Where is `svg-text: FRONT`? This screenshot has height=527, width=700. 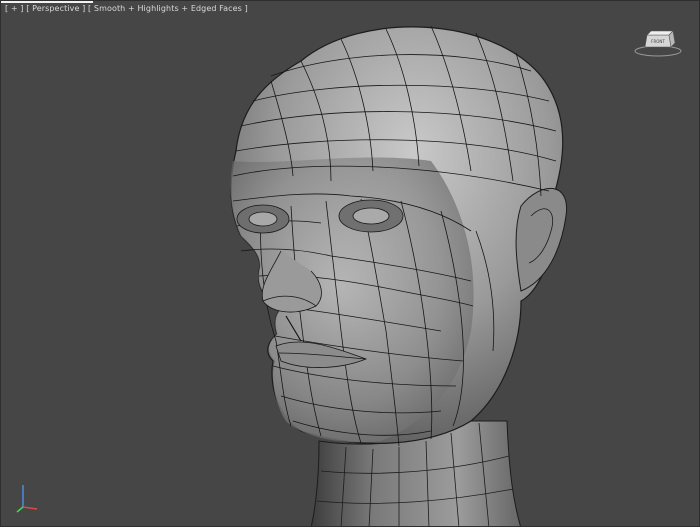
svg-text: FRONT is located at coordinates (658, 41).